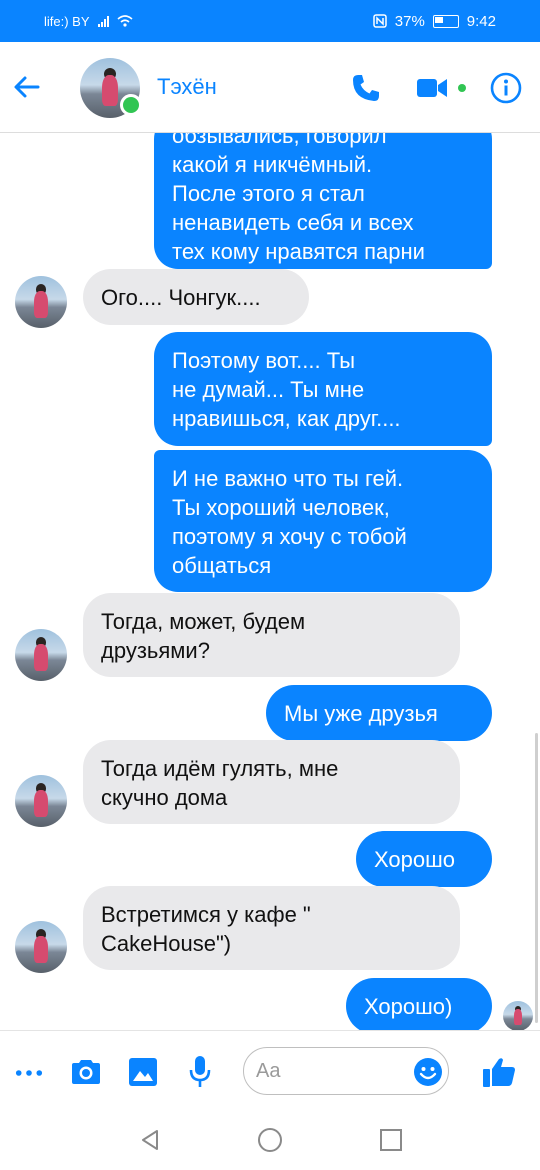 The width and height of the screenshot is (540, 1170). I want to click on battery-percent: 37%, so click(409, 21).